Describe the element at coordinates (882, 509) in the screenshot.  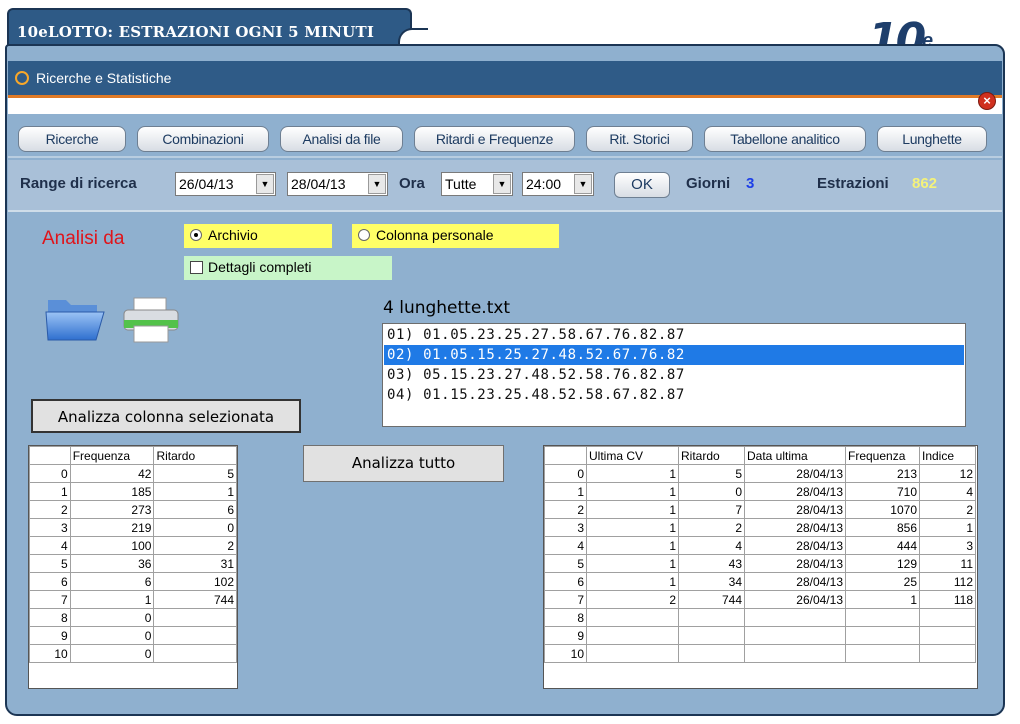
I see `table-cell: 1070` at that location.